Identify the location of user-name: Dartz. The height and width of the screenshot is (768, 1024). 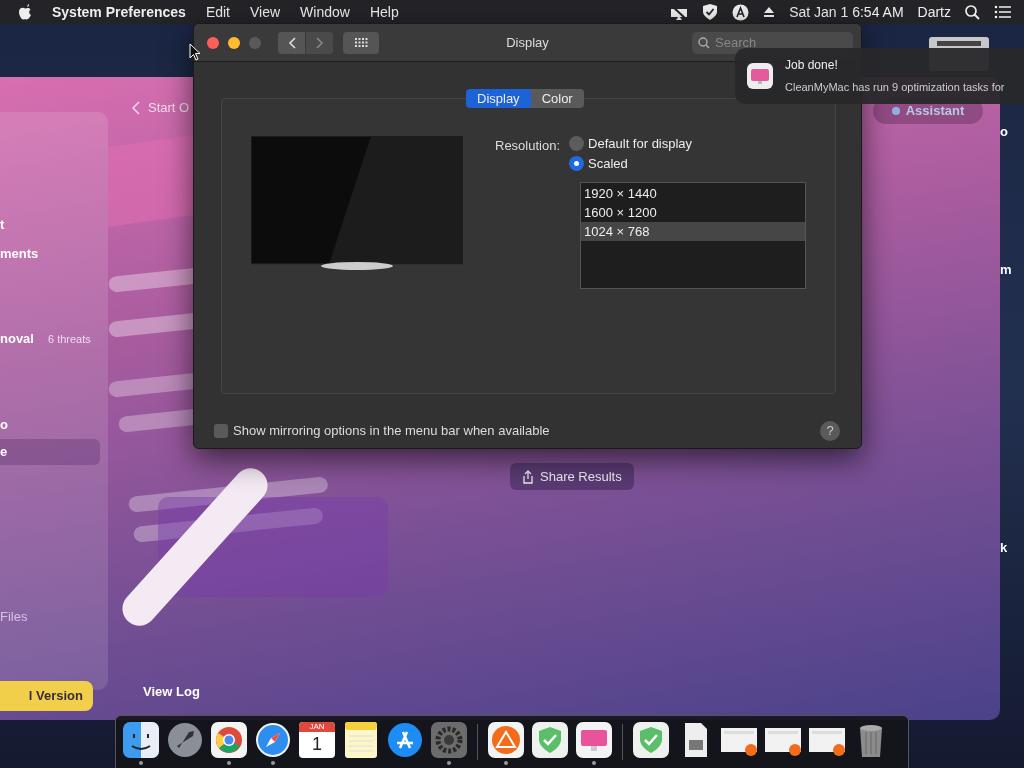
(934, 12).